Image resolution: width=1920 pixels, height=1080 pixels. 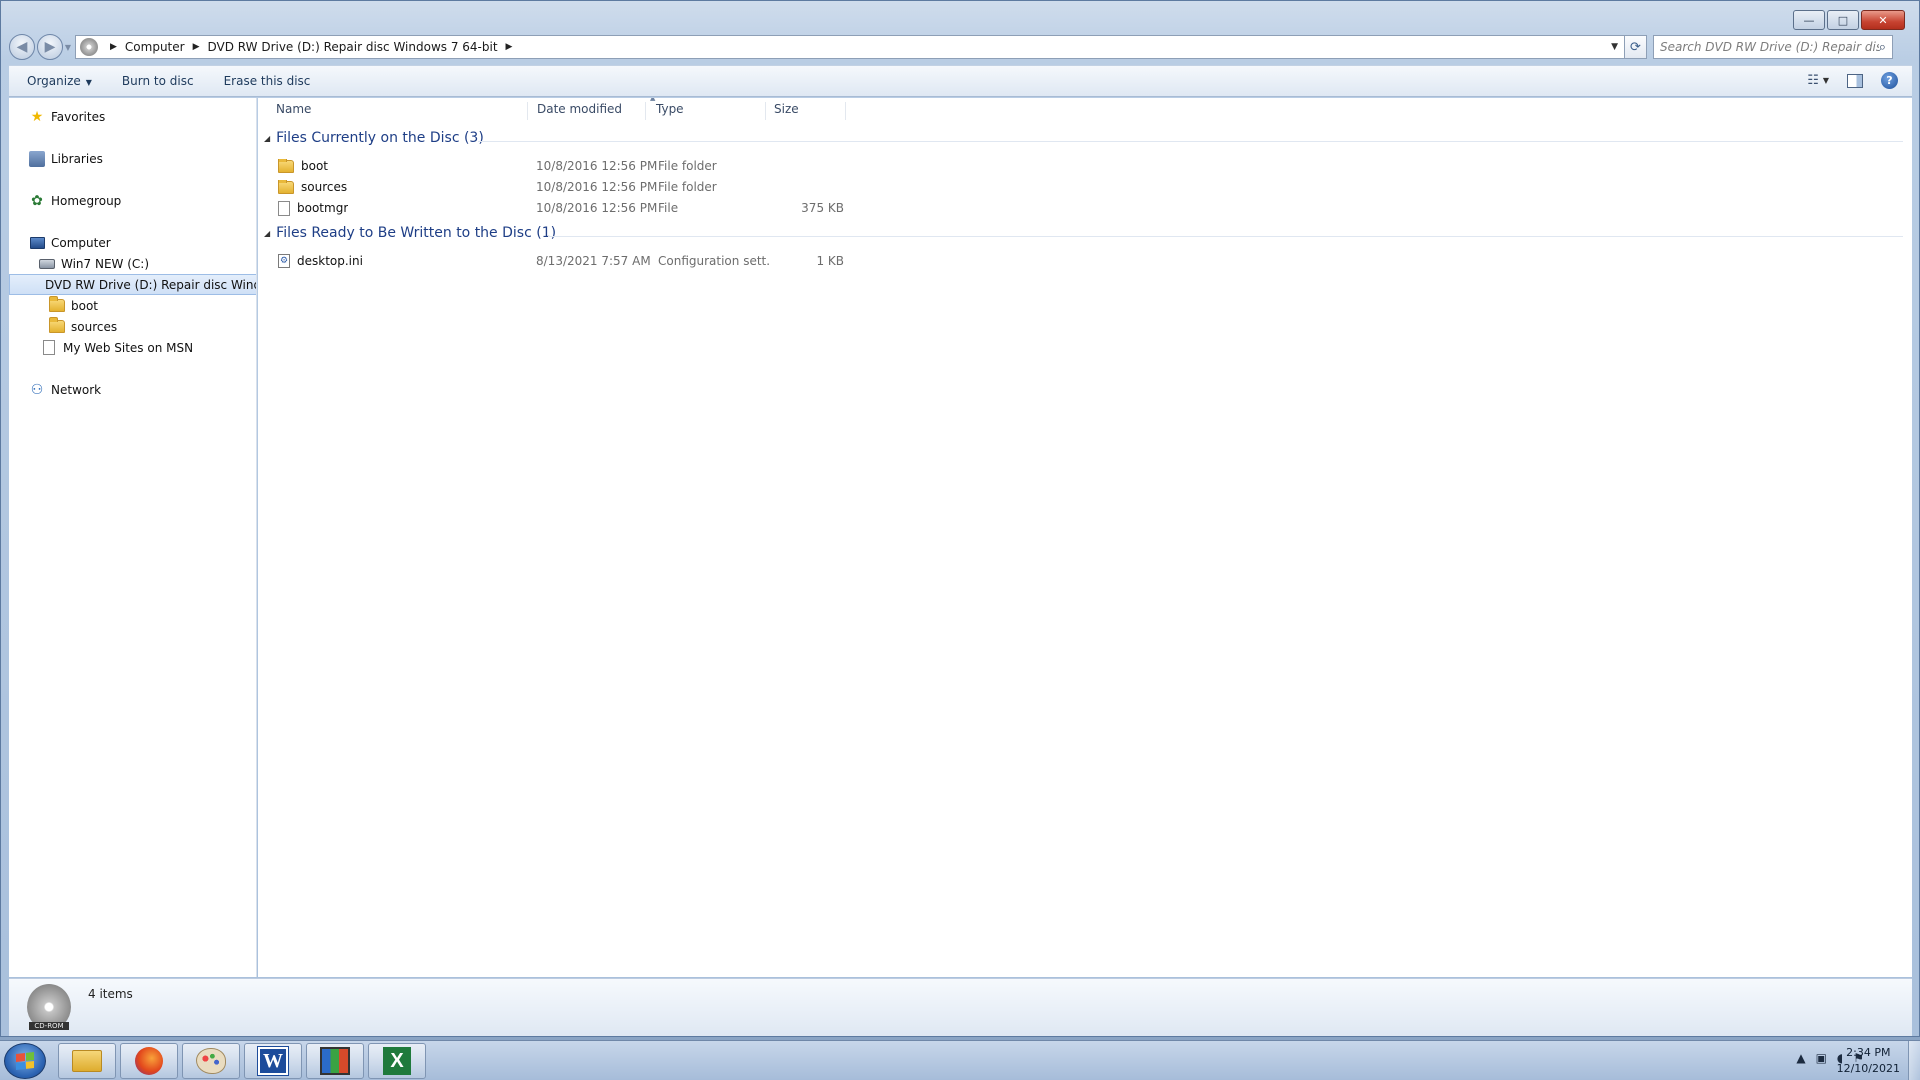 I want to click on nav-item-label: Win7 NEW (C:), so click(x=105, y=263).